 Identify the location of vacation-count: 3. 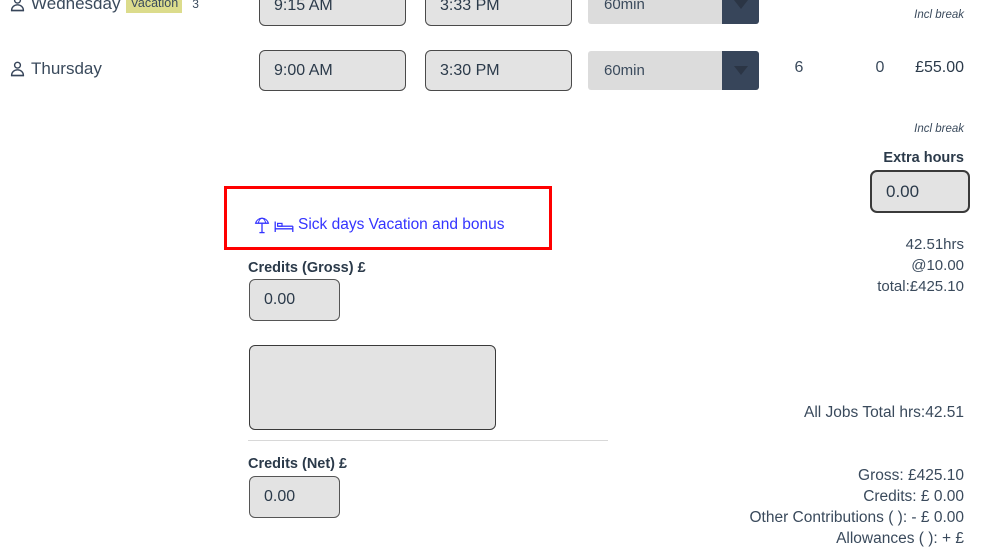
(195, 5).